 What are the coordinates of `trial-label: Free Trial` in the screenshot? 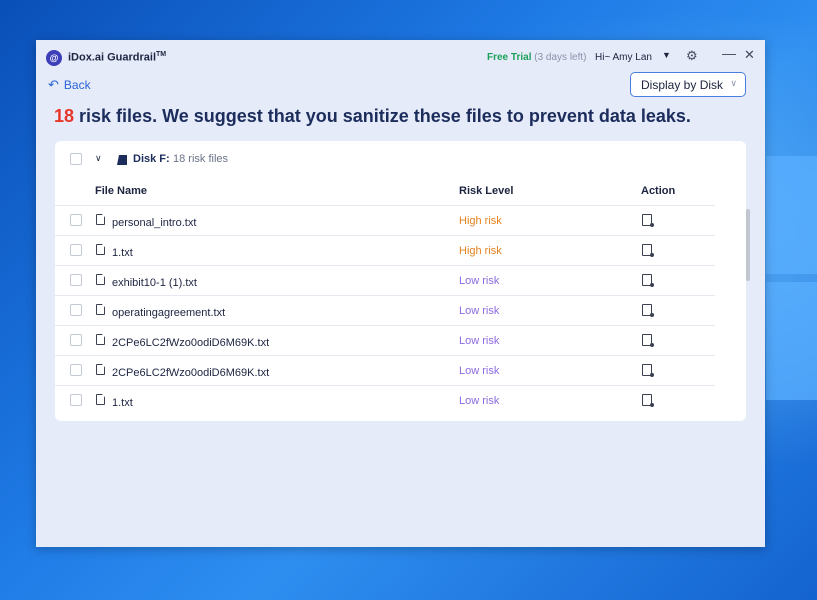 It's located at (509, 57).